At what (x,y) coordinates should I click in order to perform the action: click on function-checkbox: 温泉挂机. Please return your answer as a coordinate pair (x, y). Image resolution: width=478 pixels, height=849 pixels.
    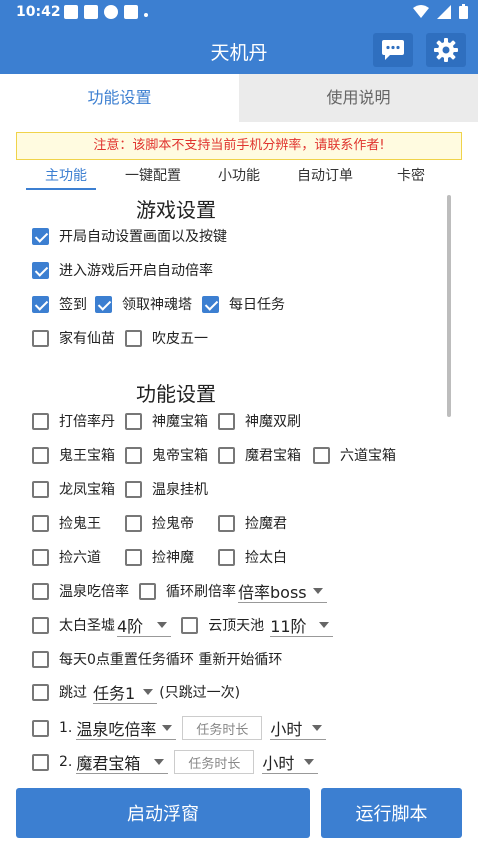
    Looking at the image, I should click on (166, 489).